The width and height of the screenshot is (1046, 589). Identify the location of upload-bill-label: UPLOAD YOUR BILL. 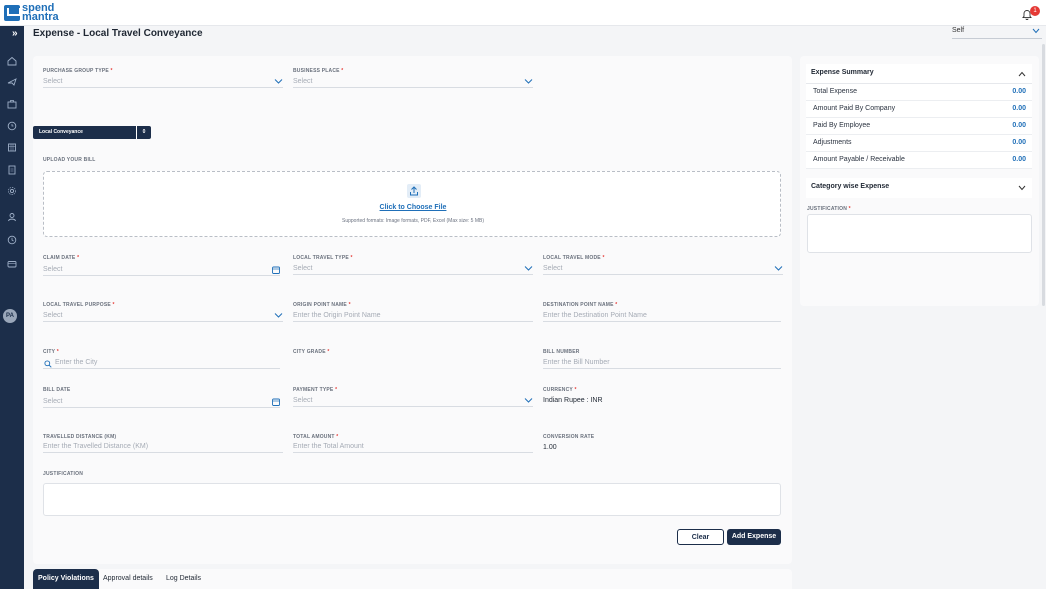
(69, 160).